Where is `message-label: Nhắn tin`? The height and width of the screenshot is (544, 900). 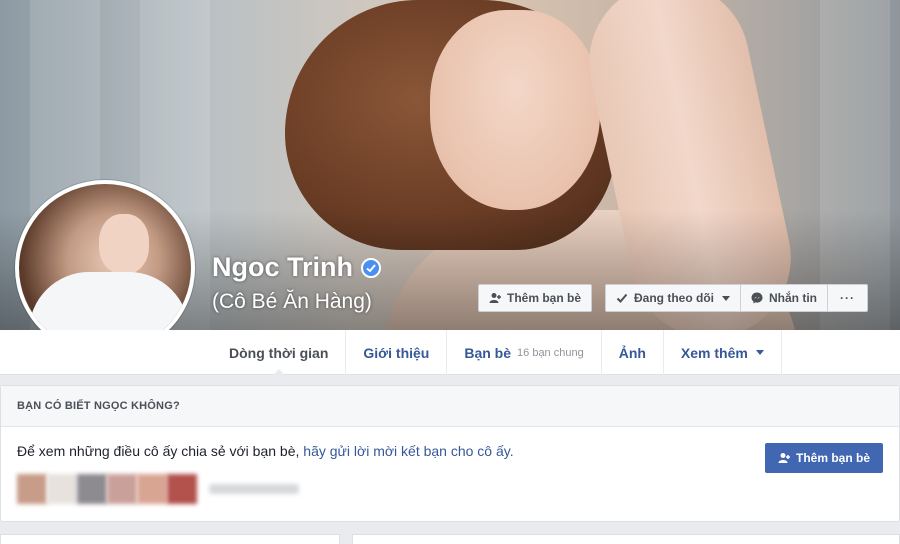
message-label: Nhắn tin is located at coordinates (793, 298).